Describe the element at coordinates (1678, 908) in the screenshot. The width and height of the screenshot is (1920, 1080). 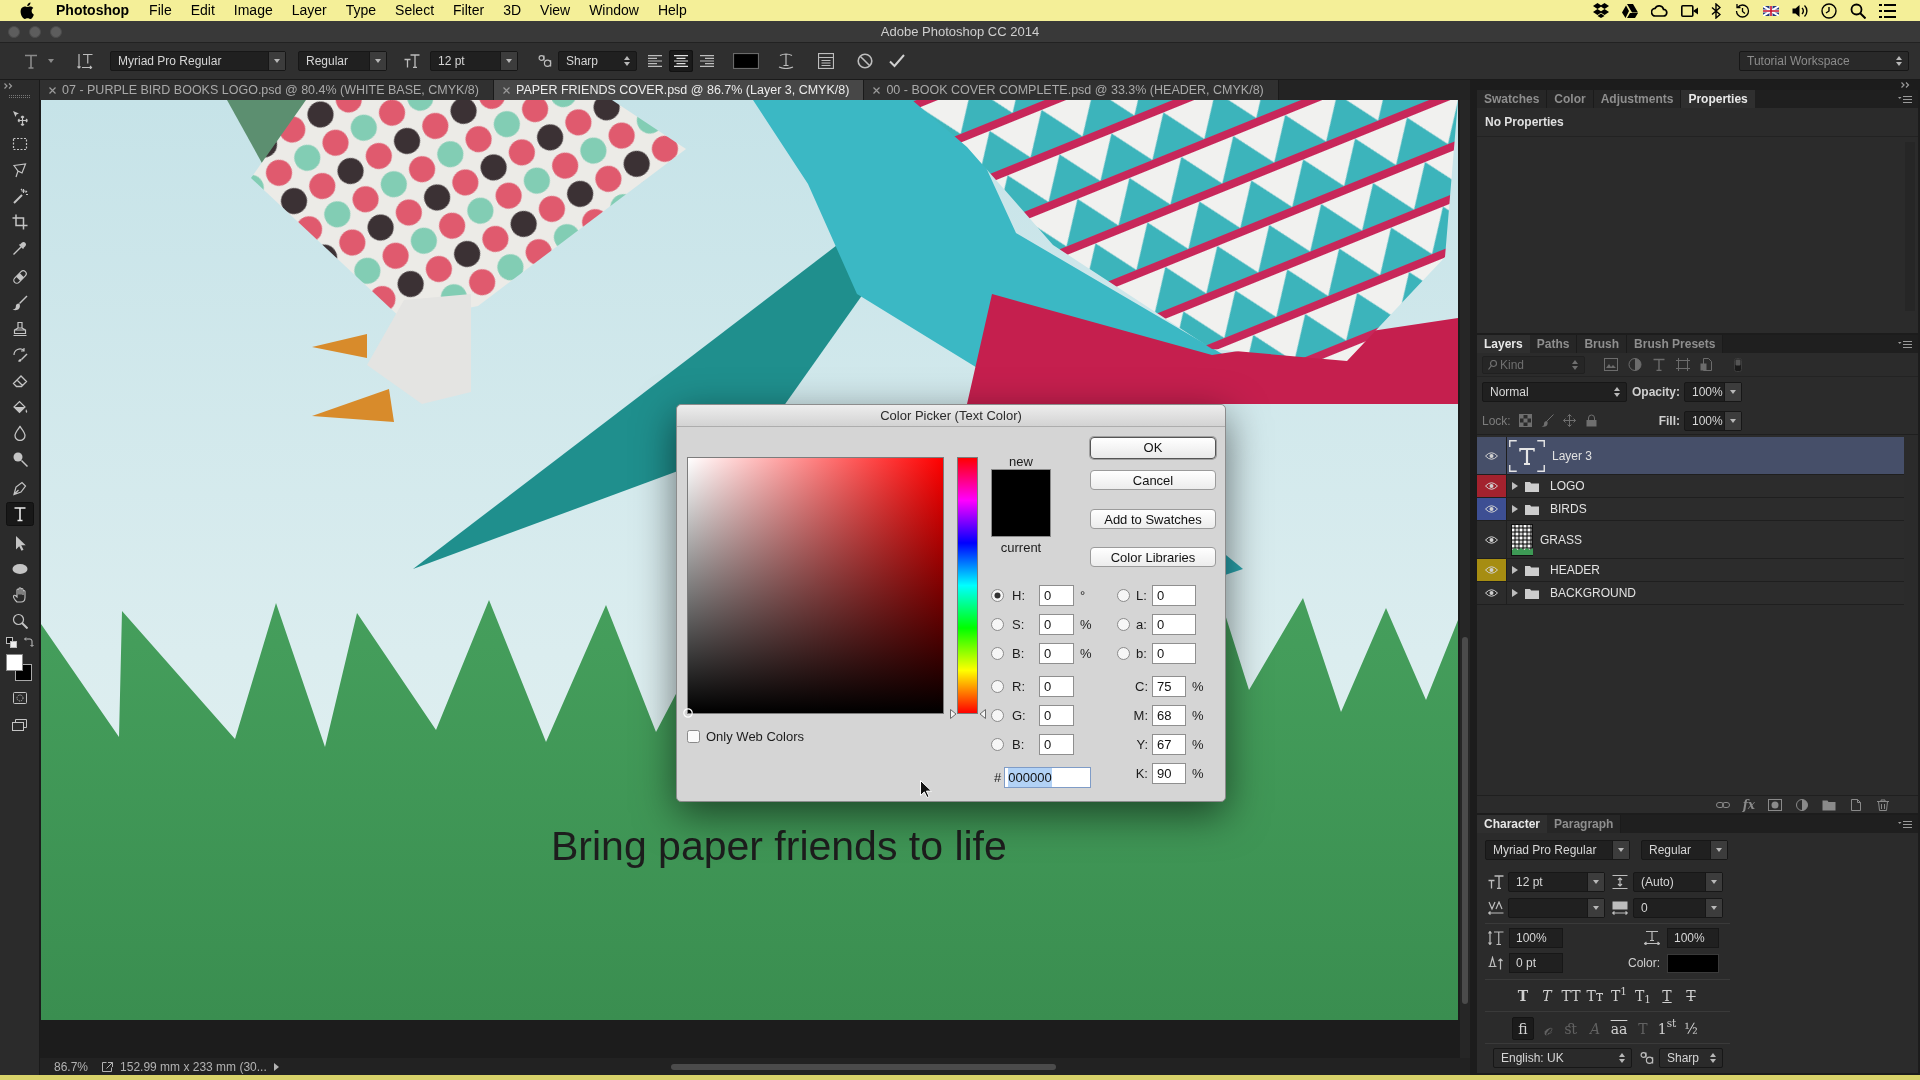
I see `tracking-dropdown: 0` at that location.